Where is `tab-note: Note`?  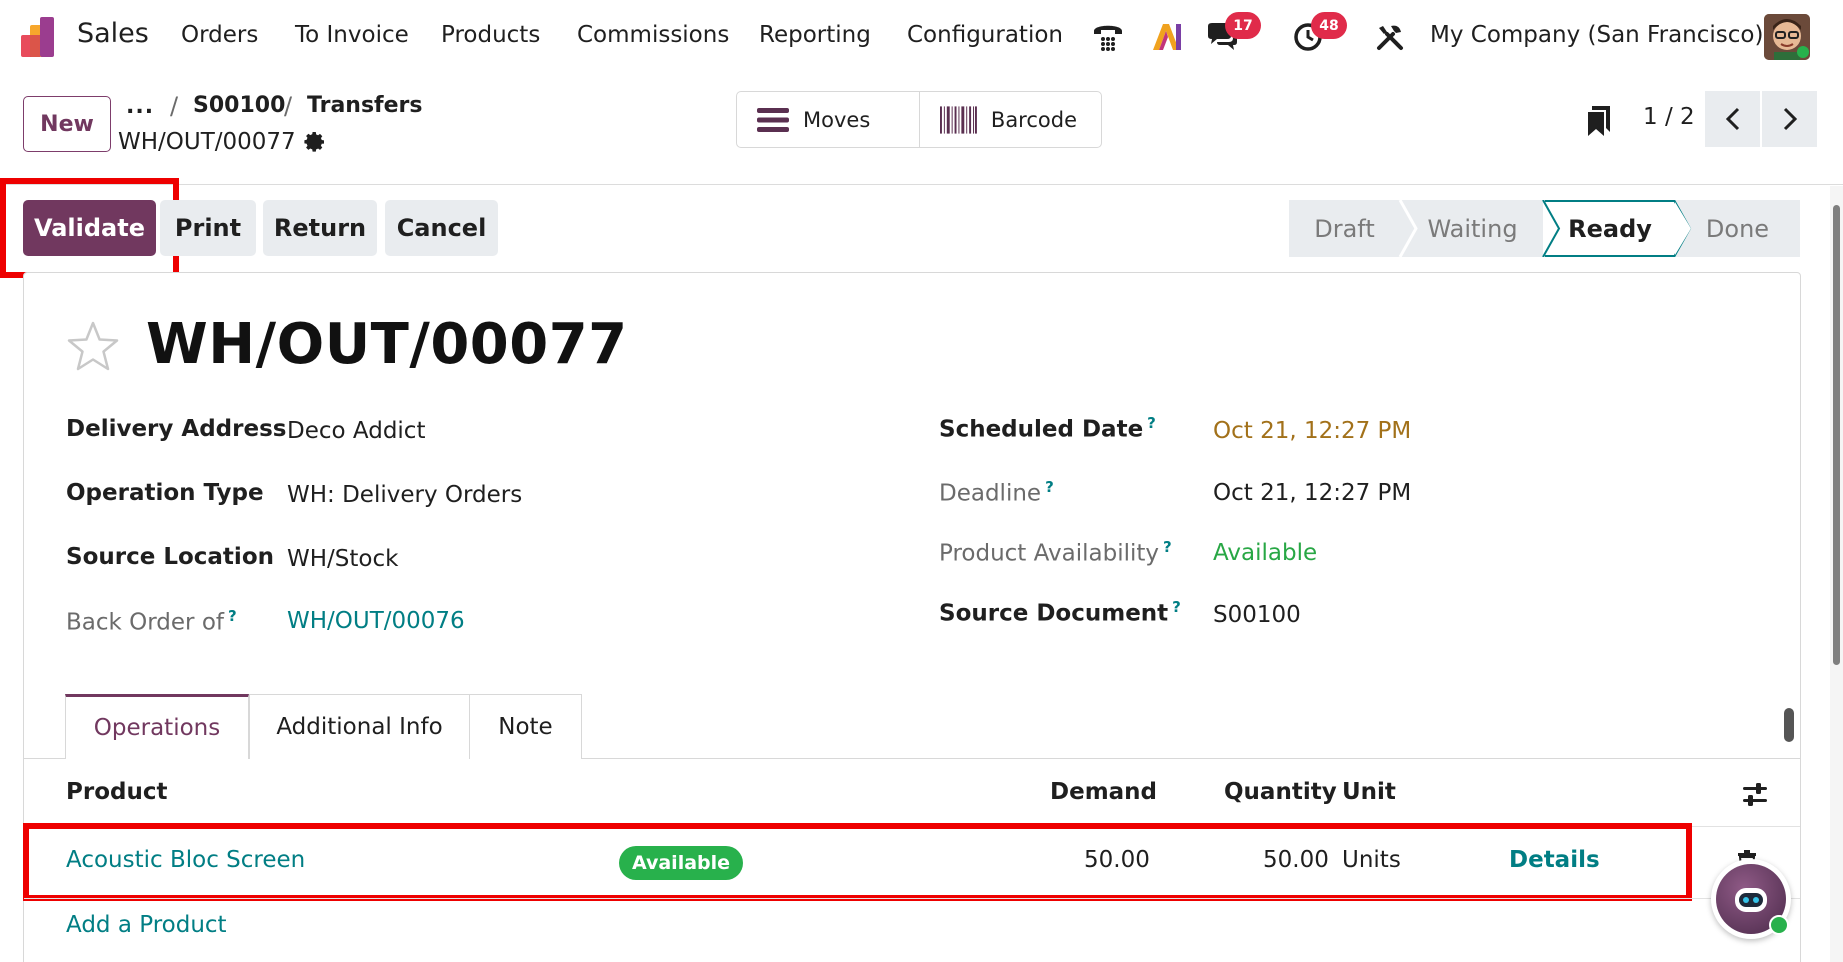 tab-note: Note is located at coordinates (525, 726).